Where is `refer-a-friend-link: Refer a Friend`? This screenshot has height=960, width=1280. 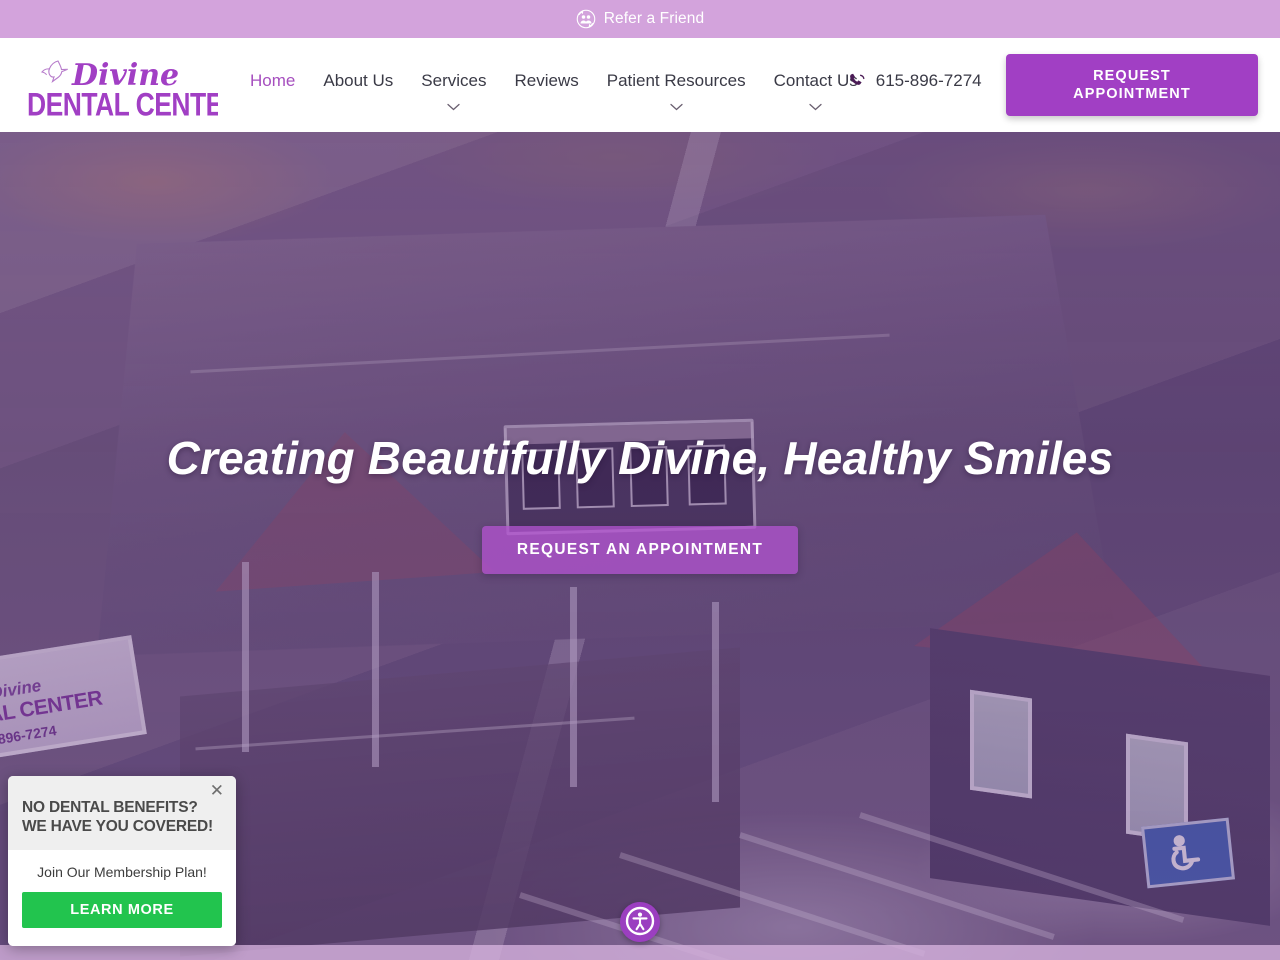
refer-a-friend-link: Refer a Friend is located at coordinates (640, 19).